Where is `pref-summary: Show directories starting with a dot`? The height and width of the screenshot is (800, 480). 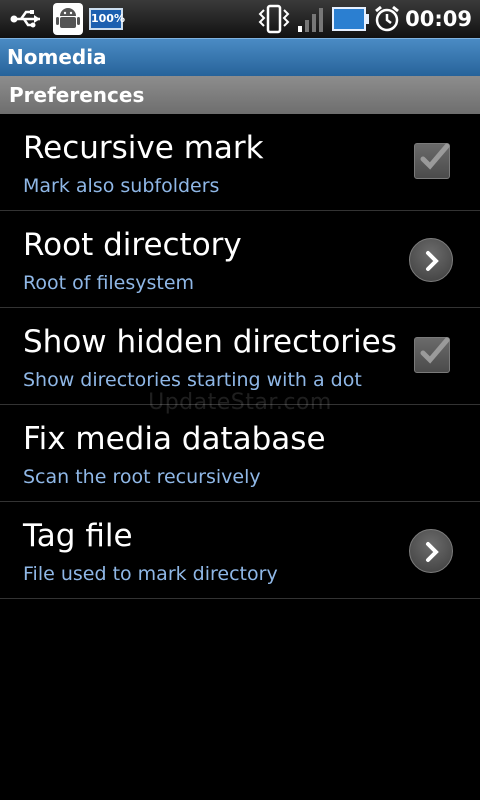 pref-summary: Show directories starting with a dot is located at coordinates (192, 380).